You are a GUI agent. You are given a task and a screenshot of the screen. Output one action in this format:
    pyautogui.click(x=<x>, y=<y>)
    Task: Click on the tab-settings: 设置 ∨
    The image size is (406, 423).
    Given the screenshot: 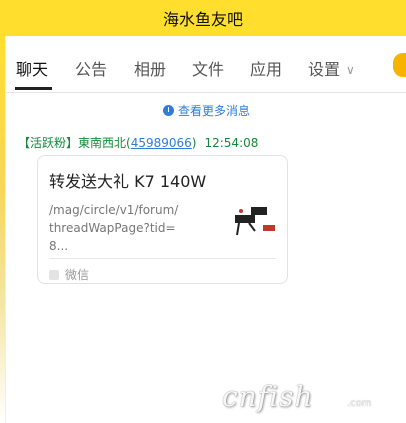 What is the action you would take?
    pyautogui.click(x=331, y=68)
    